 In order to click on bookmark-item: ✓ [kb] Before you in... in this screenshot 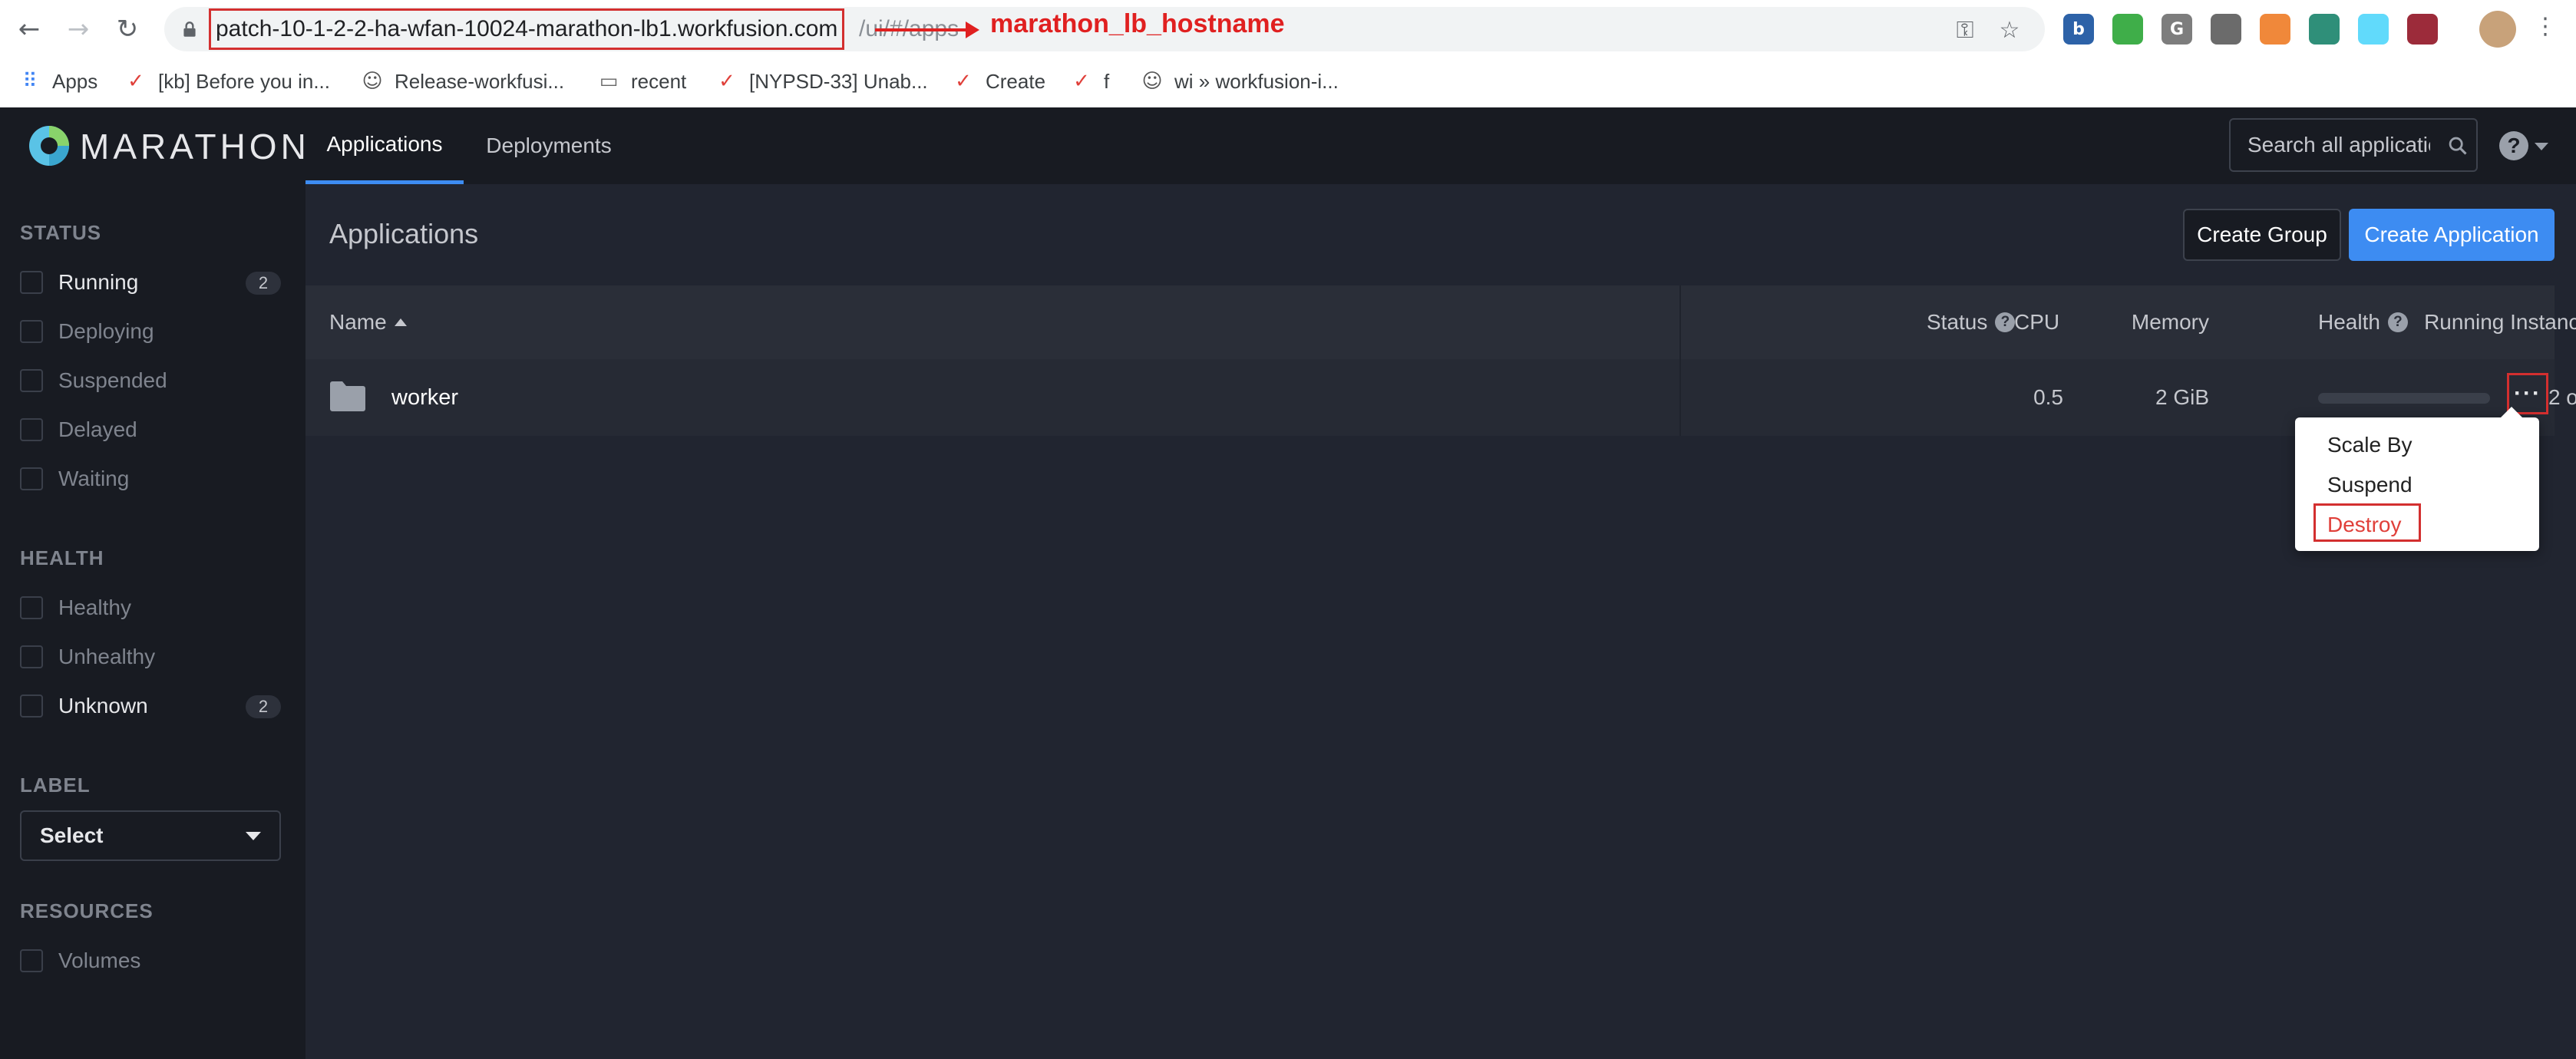, I will do `click(226, 81)`.